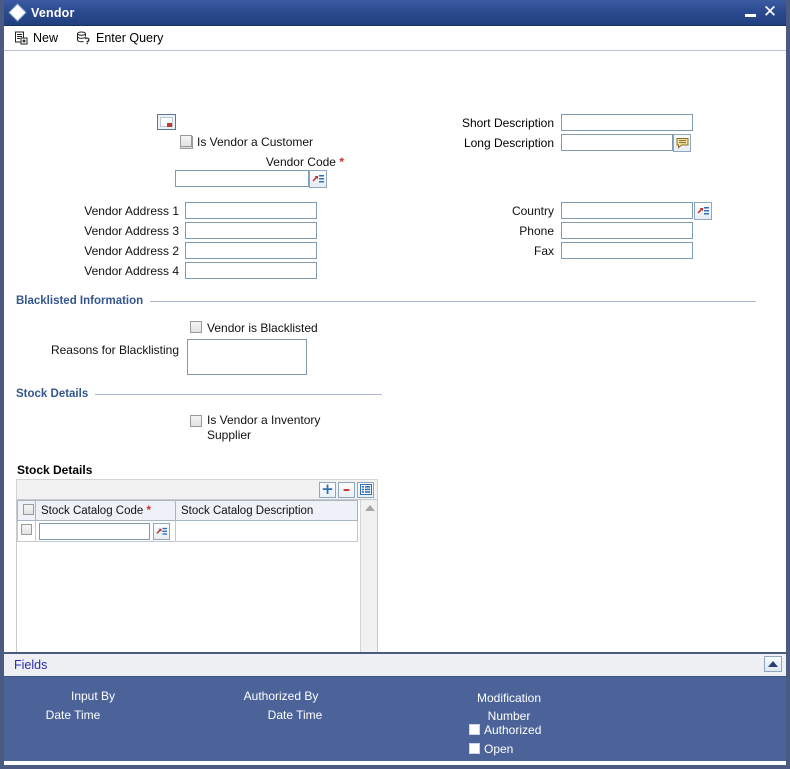 The image size is (790, 769). What do you see at coordinates (93, 696) in the screenshot?
I see `input-by-label: Input By` at bounding box center [93, 696].